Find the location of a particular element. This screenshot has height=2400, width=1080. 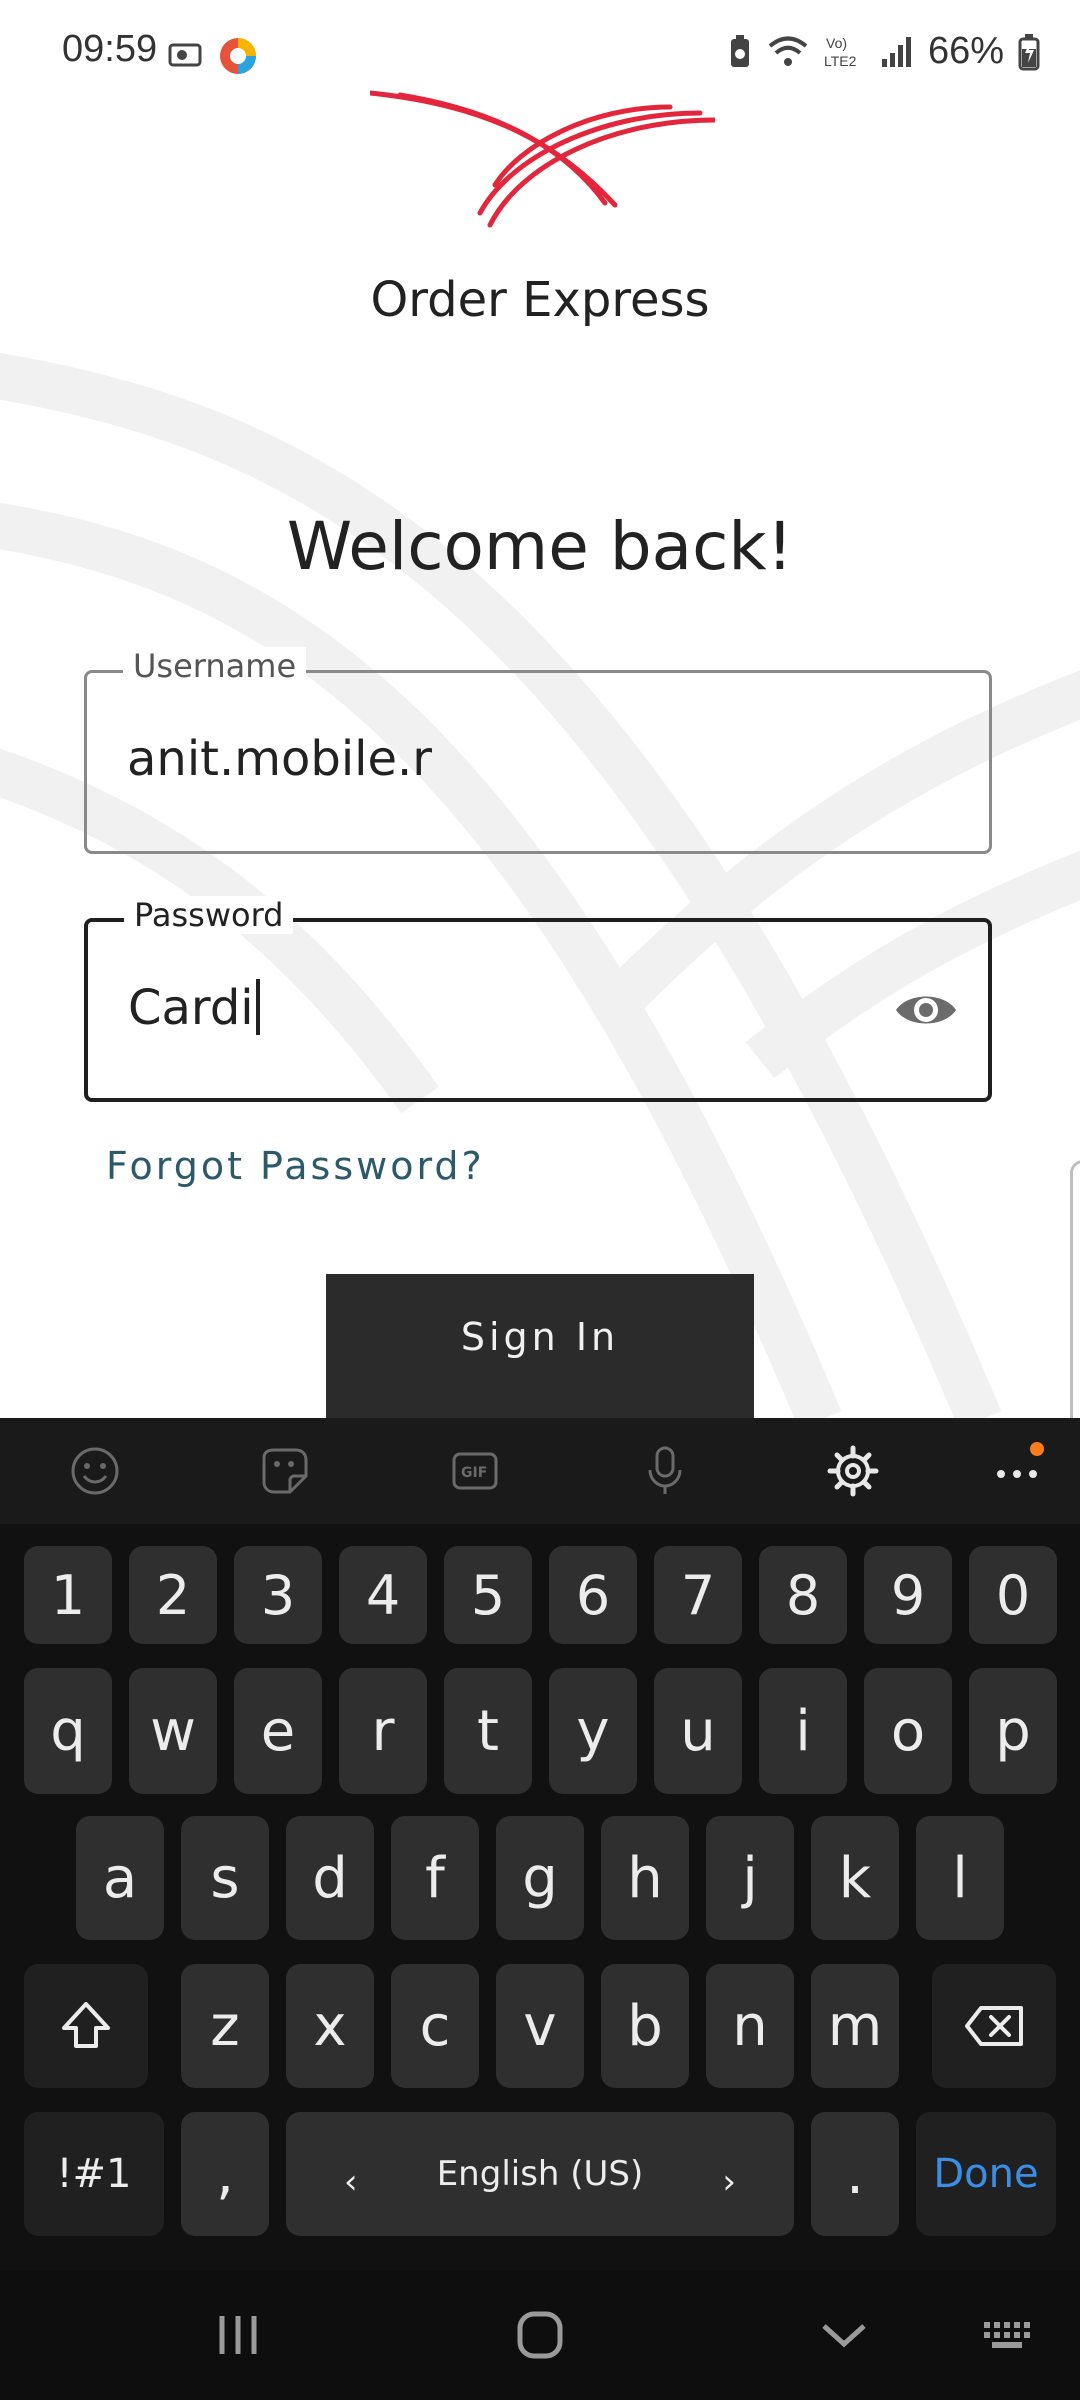

key-5: 5 is located at coordinates (488, 1595).